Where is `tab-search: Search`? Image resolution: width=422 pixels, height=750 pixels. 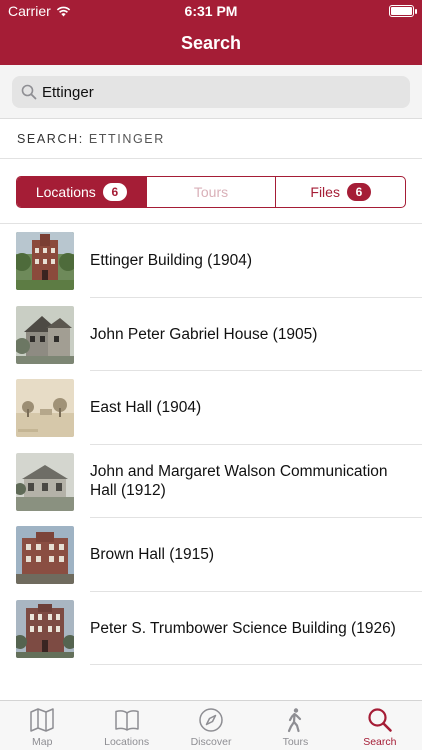 tab-search: Search is located at coordinates (380, 725).